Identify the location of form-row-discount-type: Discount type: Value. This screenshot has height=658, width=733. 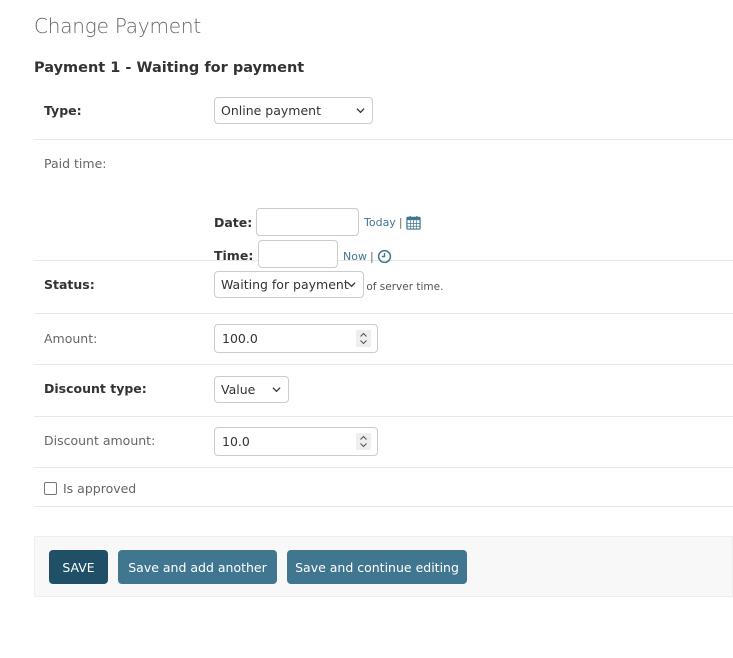
(383, 391).